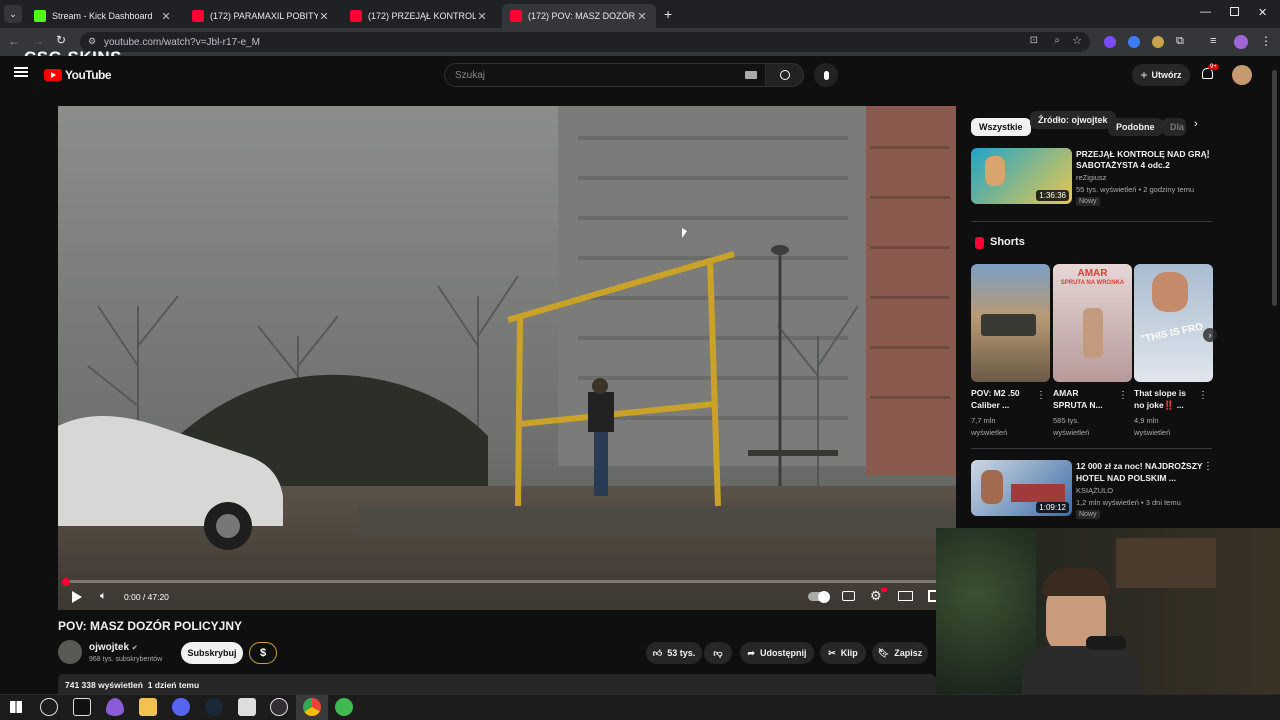 The height and width of the screenshot is (720, 1280). What do you see at coordinates (684, 233) in the screenshot?
I see `mouse-cursor-icon` at bounding box center [684, 233].